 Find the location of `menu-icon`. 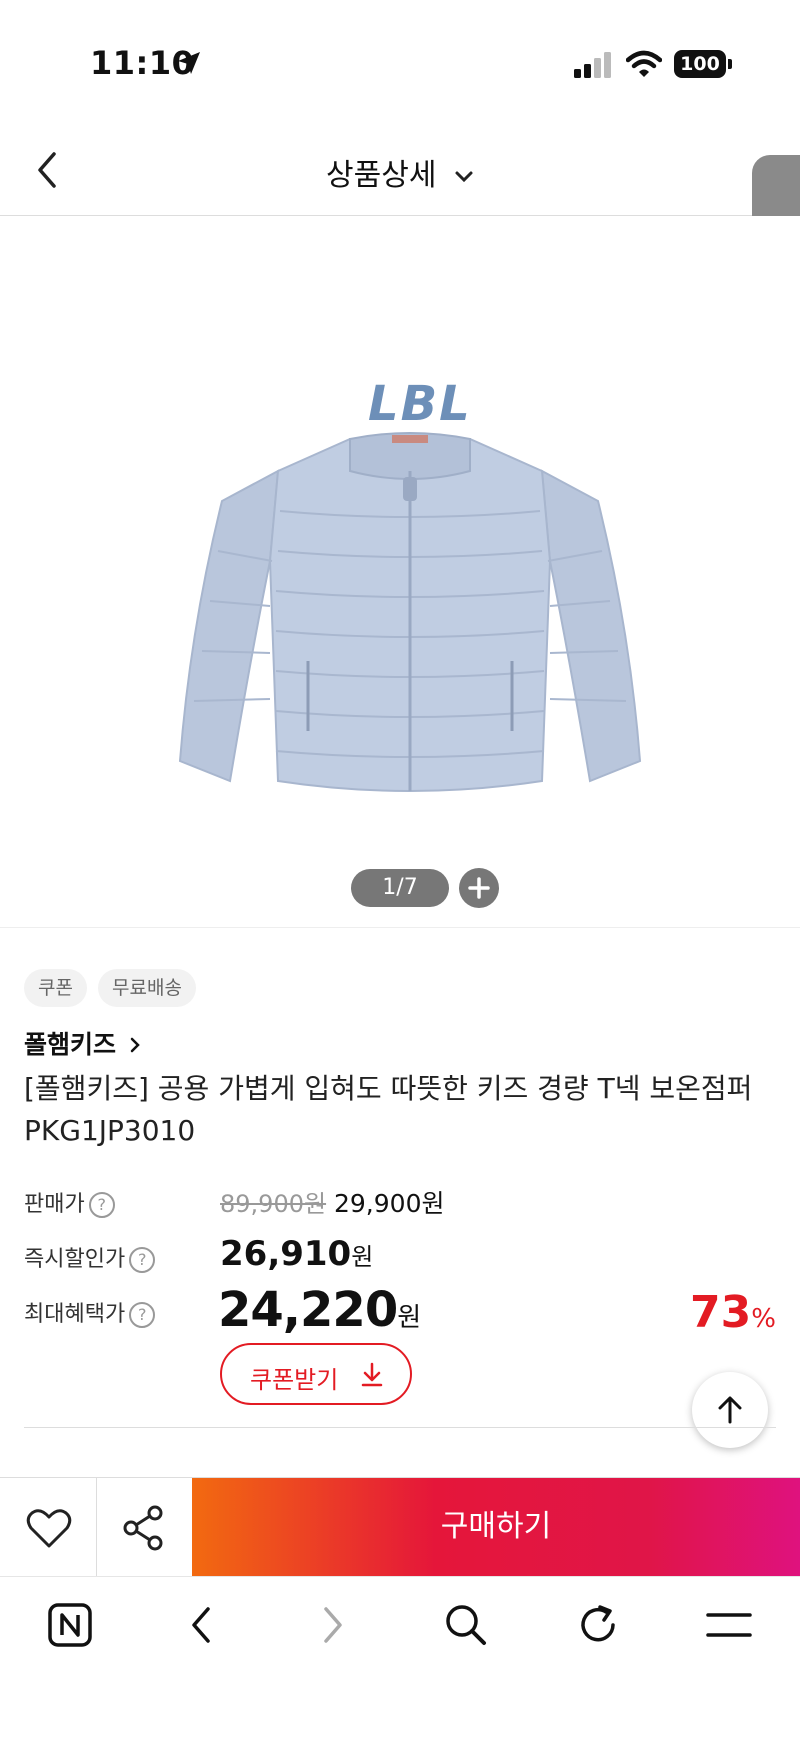

menu-icon is located at coordinates (729, 1625).